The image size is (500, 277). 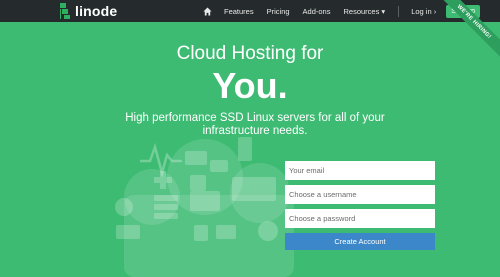 What do you see at coordinates (254, 189) in the screenshot?
I see `lines-icon` at bounding box center [254, 189].